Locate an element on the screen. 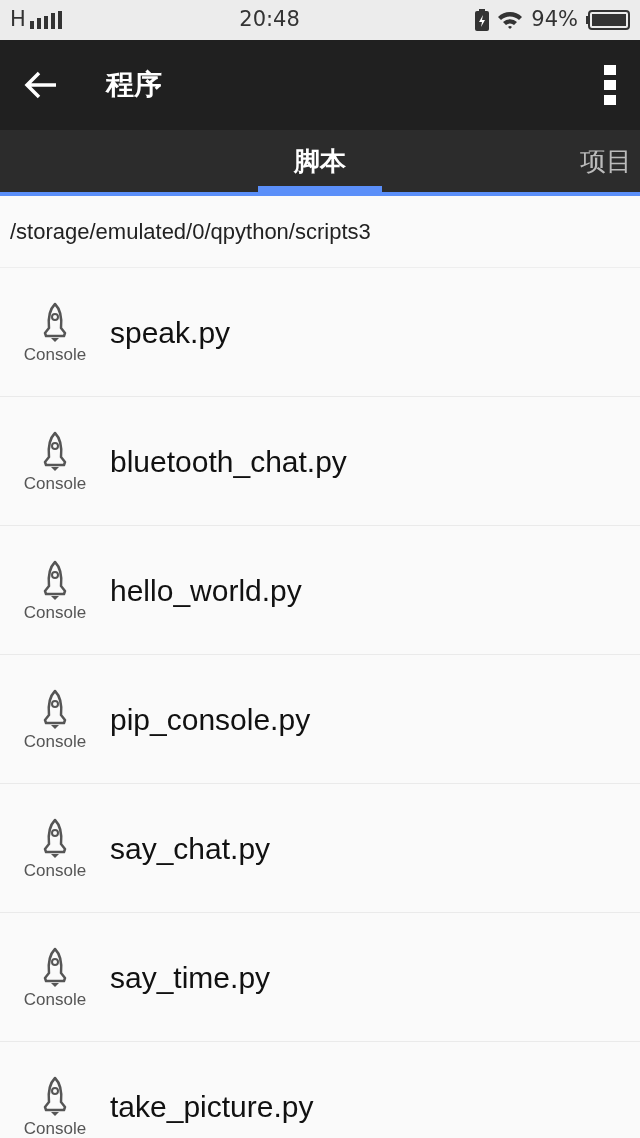 This screenshot has height=1138, width=640. clock: 20:48 is located at coordinates (269, 20).